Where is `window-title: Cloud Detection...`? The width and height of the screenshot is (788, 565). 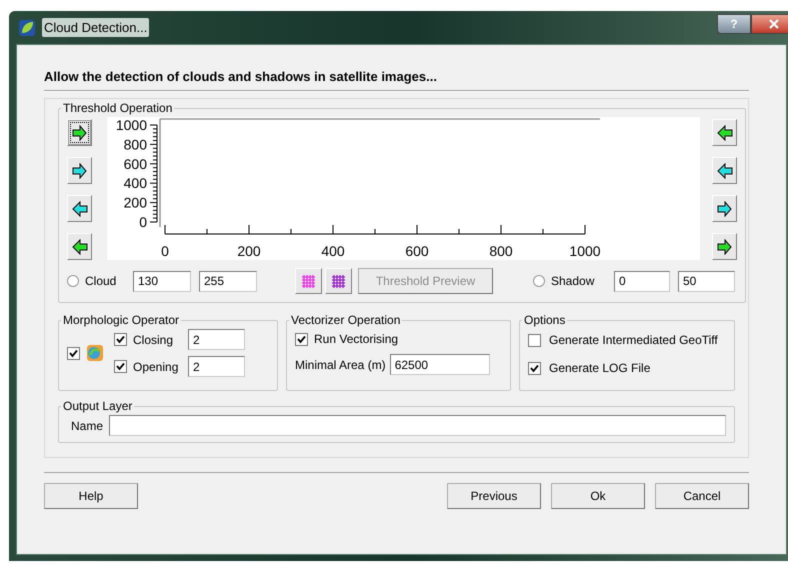
window-title: Cloud Detection... is located at coordinates (96, 28).